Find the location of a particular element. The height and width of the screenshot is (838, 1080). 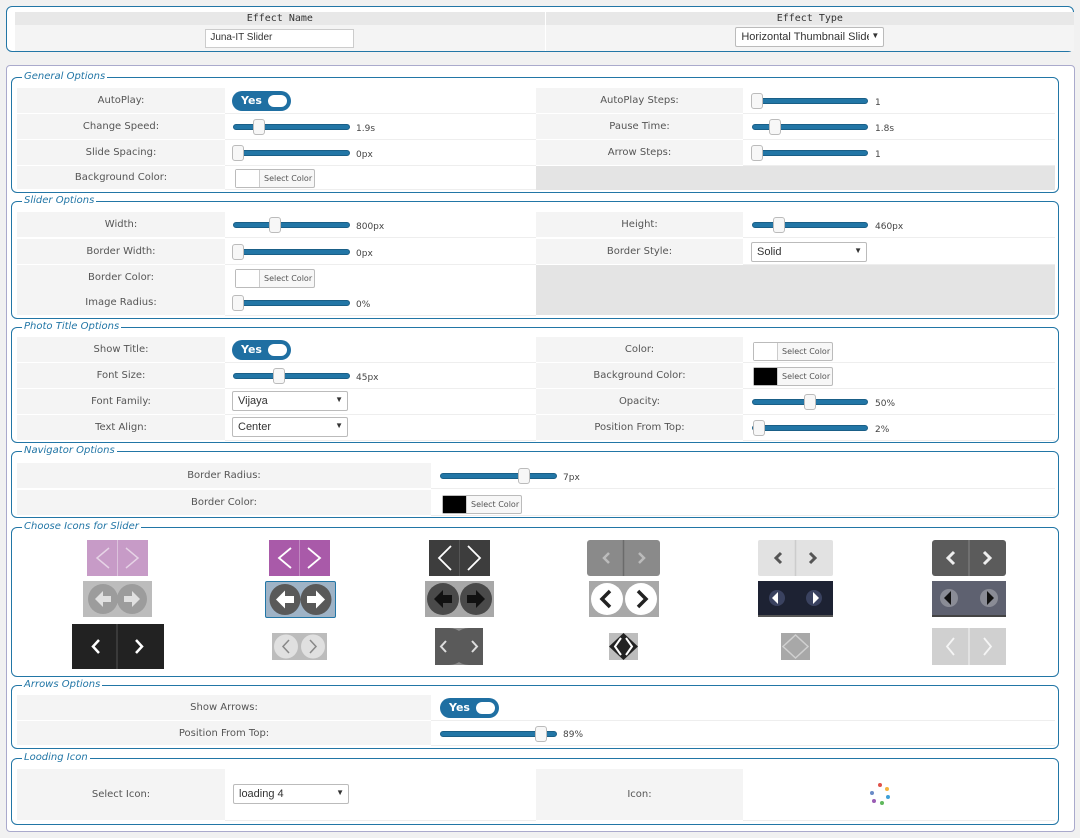

border-color-picker: Select Color is located at coordinates (275, 278).